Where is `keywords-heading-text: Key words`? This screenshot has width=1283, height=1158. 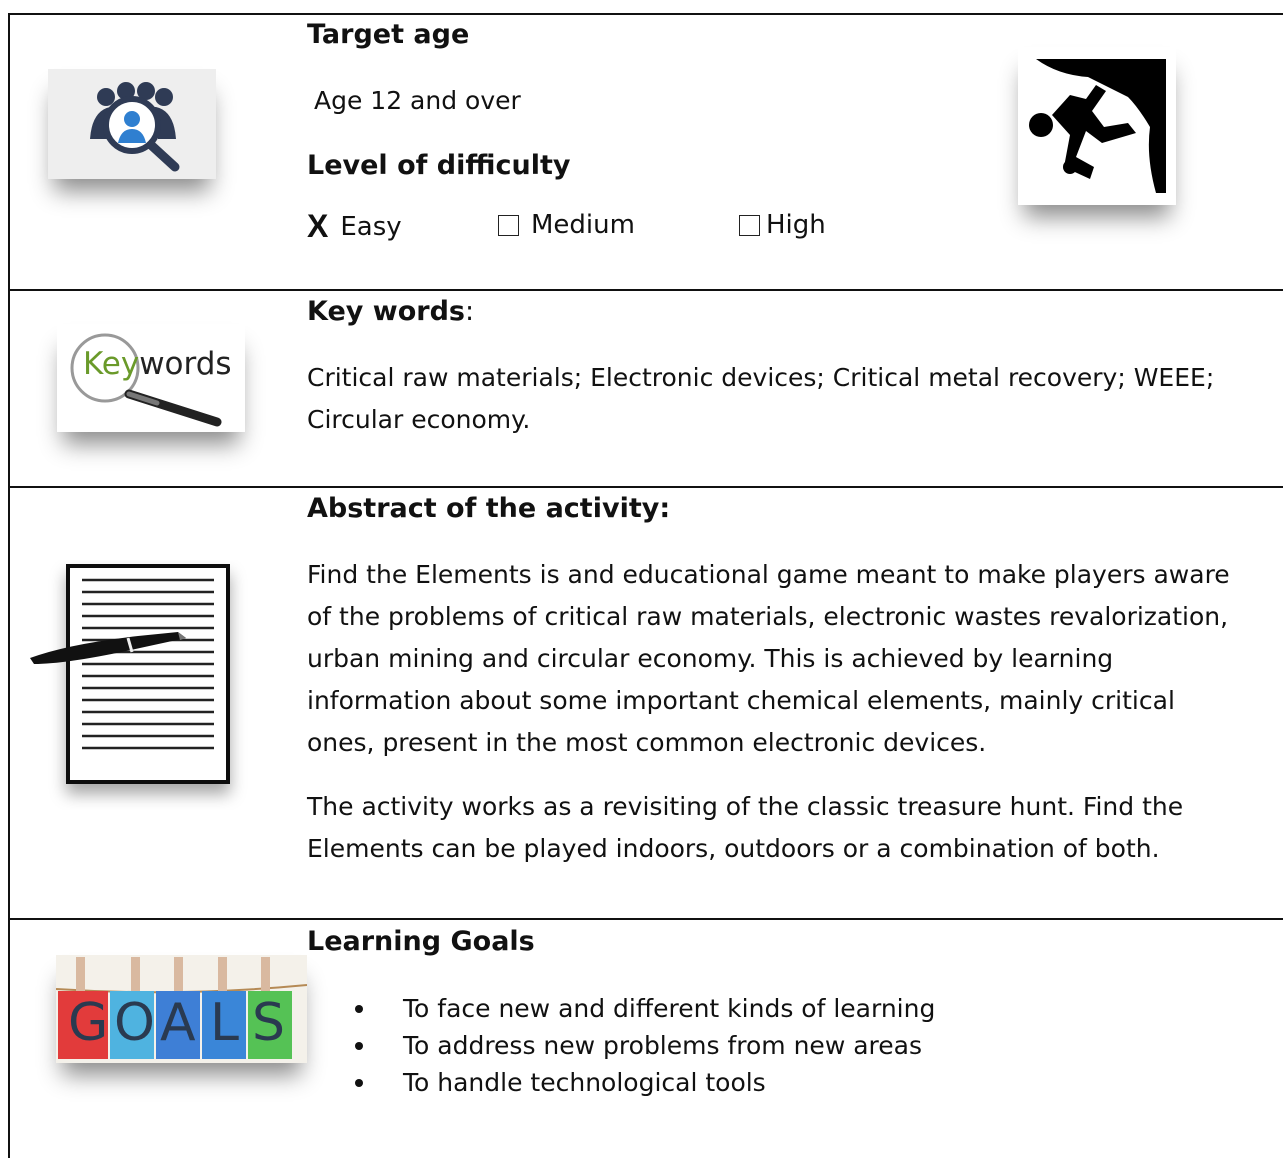
keywords-heading-text: Key words is located at coordinates (386, 311).